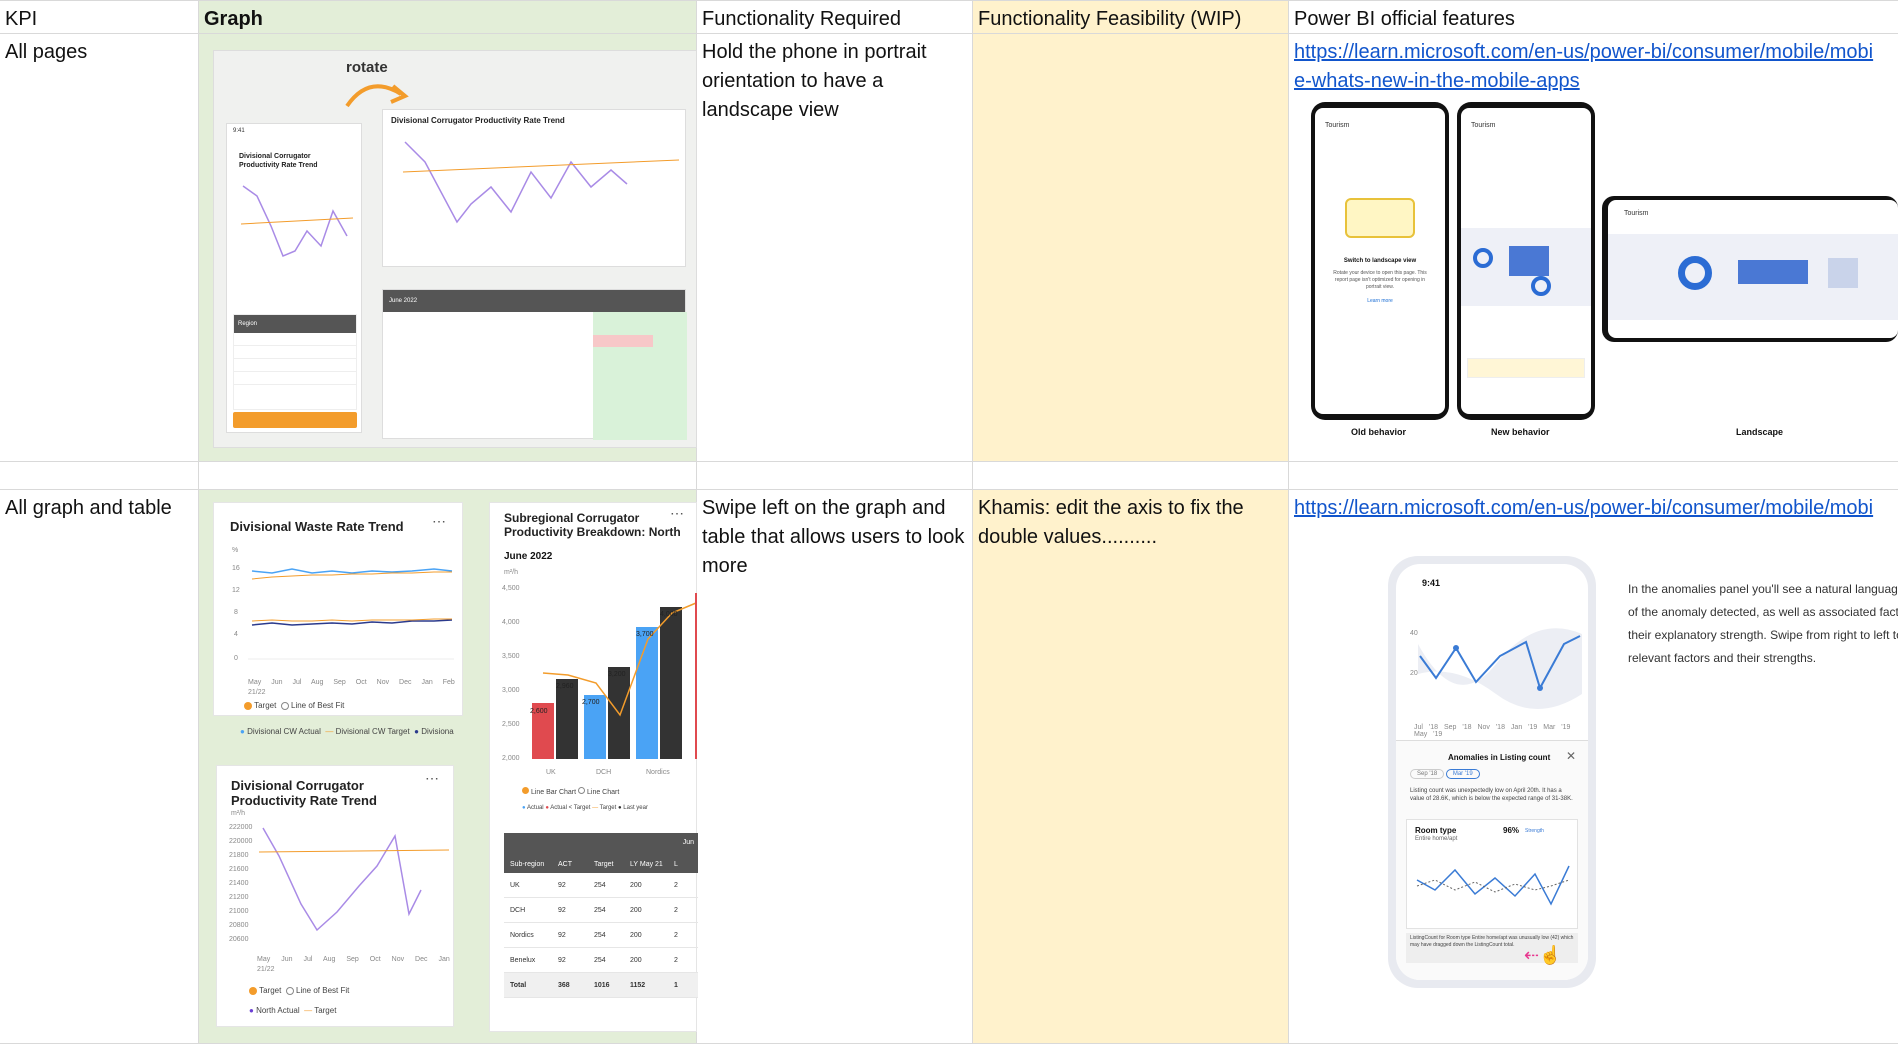 The height and width of the screenshot is (1044, 1898). I want to click on landscape-table-card: June 2022, so click(534, 364).